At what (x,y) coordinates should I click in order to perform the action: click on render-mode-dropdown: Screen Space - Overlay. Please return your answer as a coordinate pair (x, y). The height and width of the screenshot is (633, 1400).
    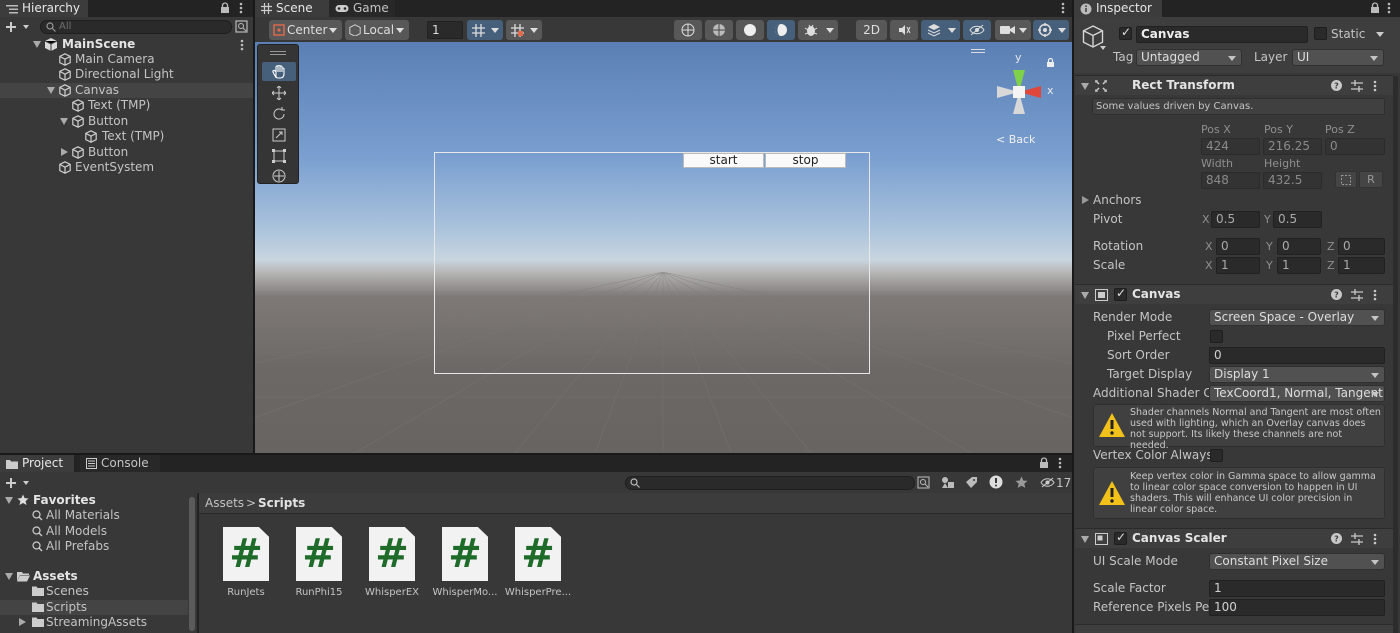
    Looking at the image, I should click on (1297, 317).